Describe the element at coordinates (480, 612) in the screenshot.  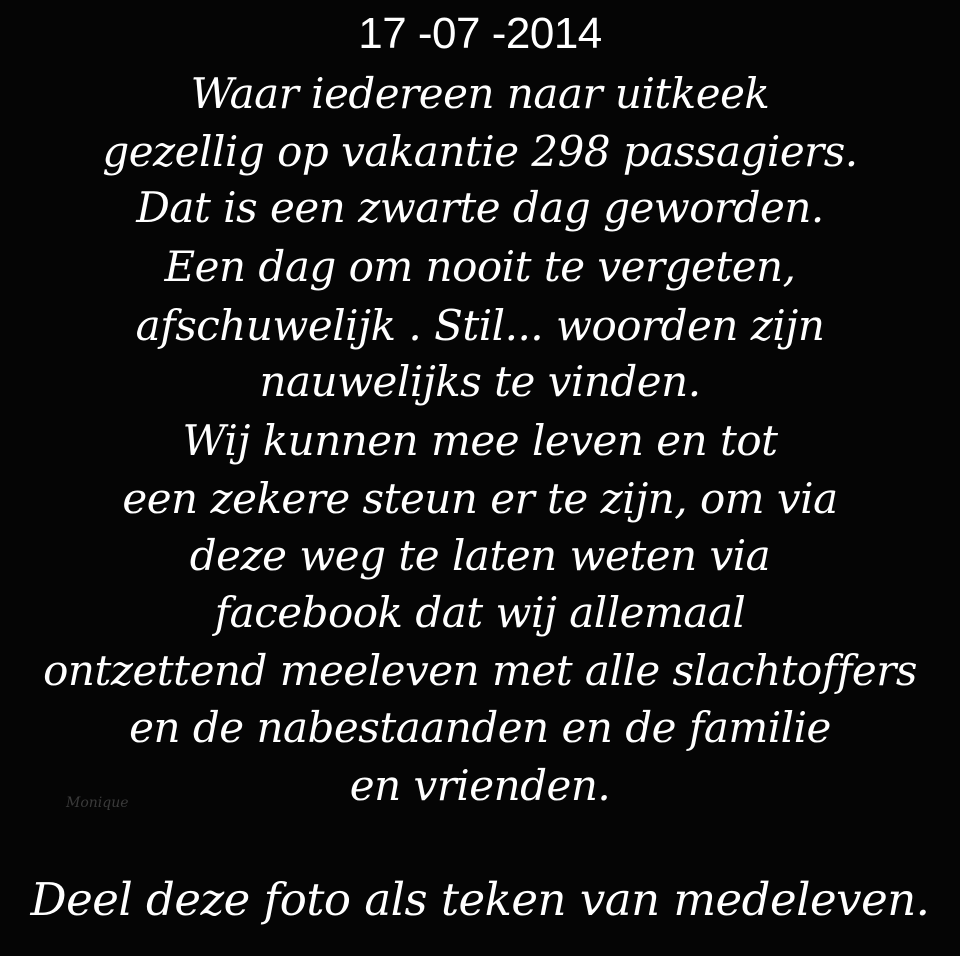
I see `poem-line: facebook dat wij allemaal` at that location.